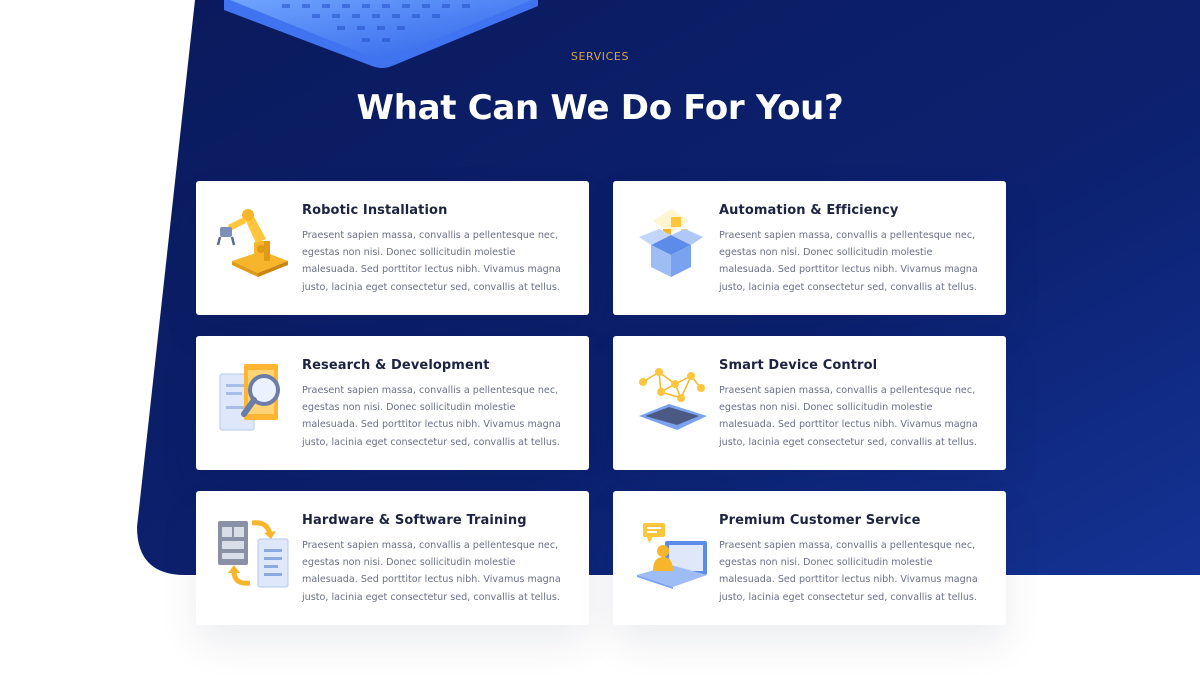 This screenshot has width=1200, height=675. I want to click on robot-arm-icon, so click(254, 243).